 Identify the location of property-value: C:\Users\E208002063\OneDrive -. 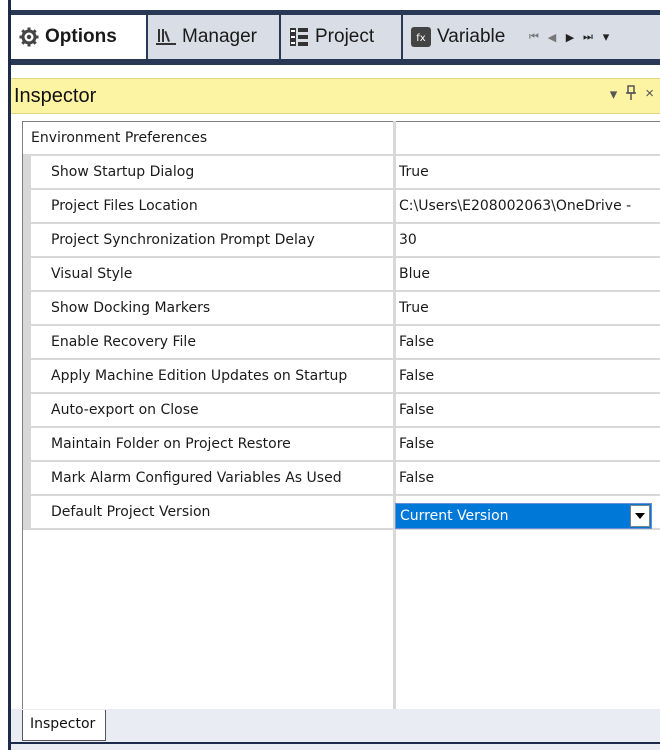
(515, 206).